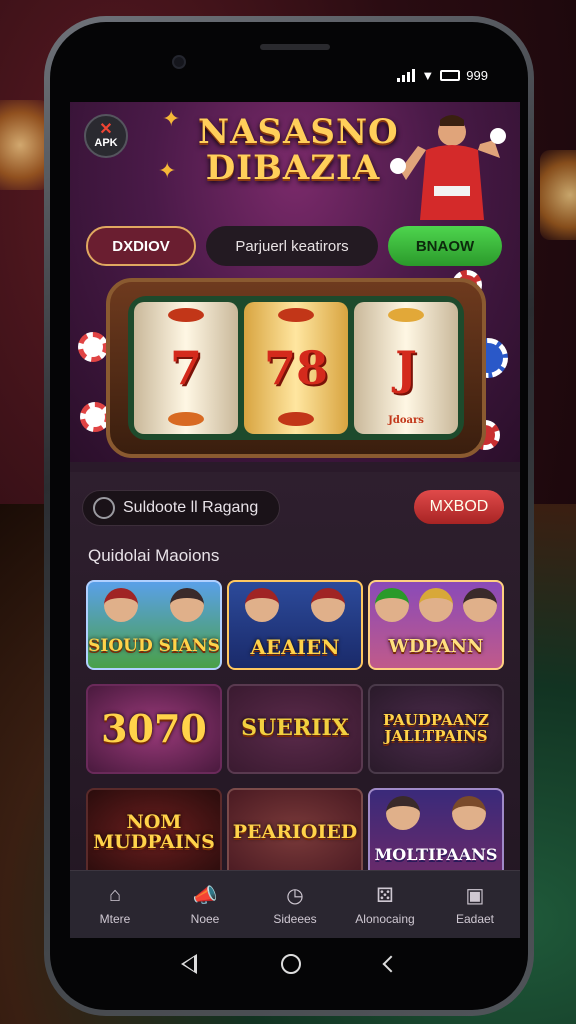  I want to click on apk-badge: ✕ APK, so click(106, 136).